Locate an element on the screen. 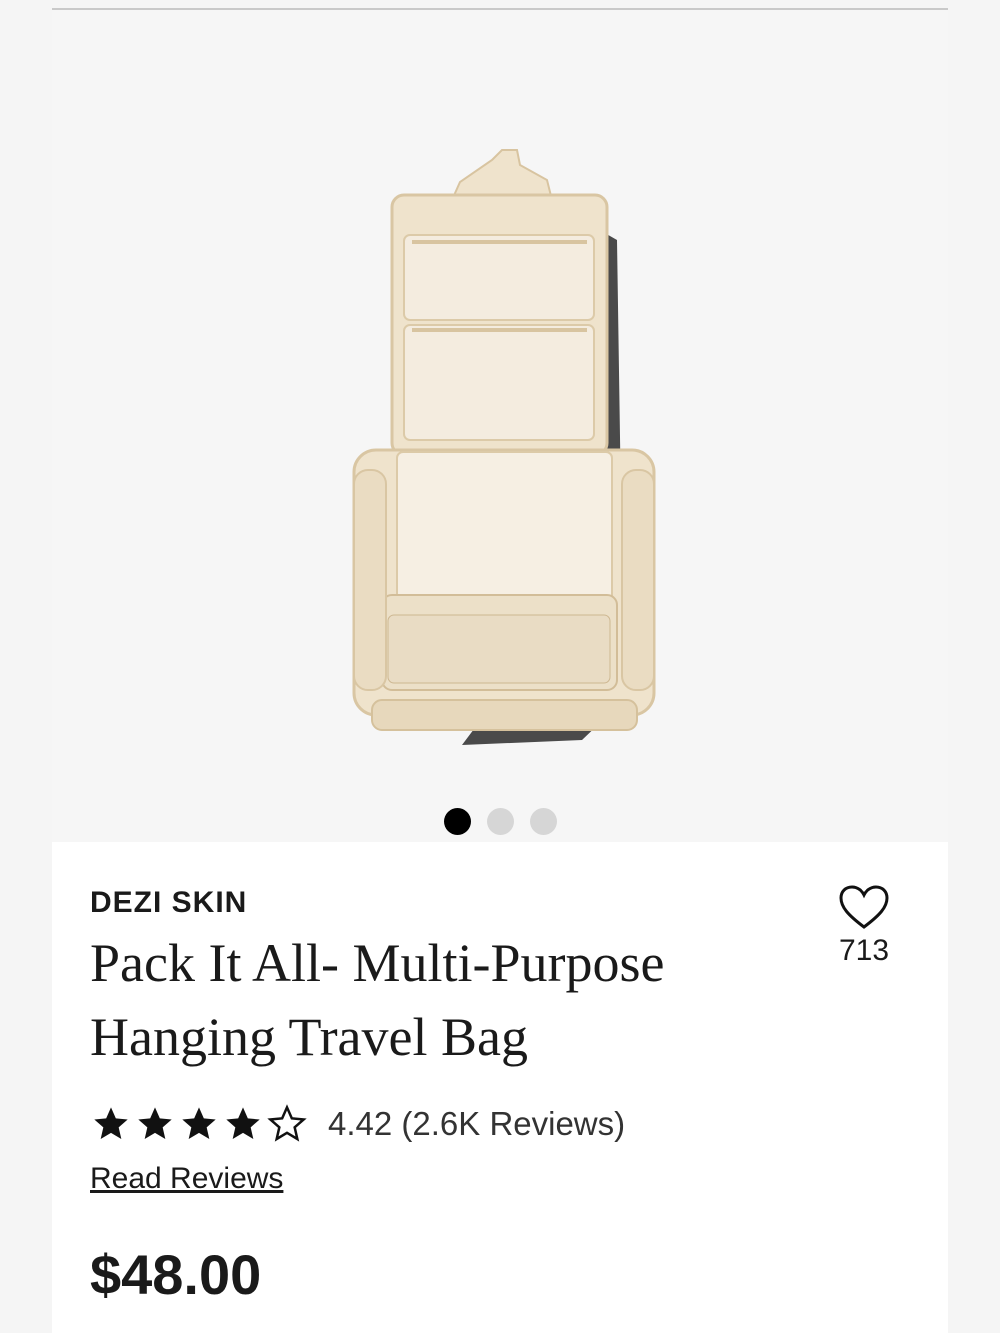 This screenshot has height=1333, width=1000. star-empty-icon is located at coordinates (287, 1123).